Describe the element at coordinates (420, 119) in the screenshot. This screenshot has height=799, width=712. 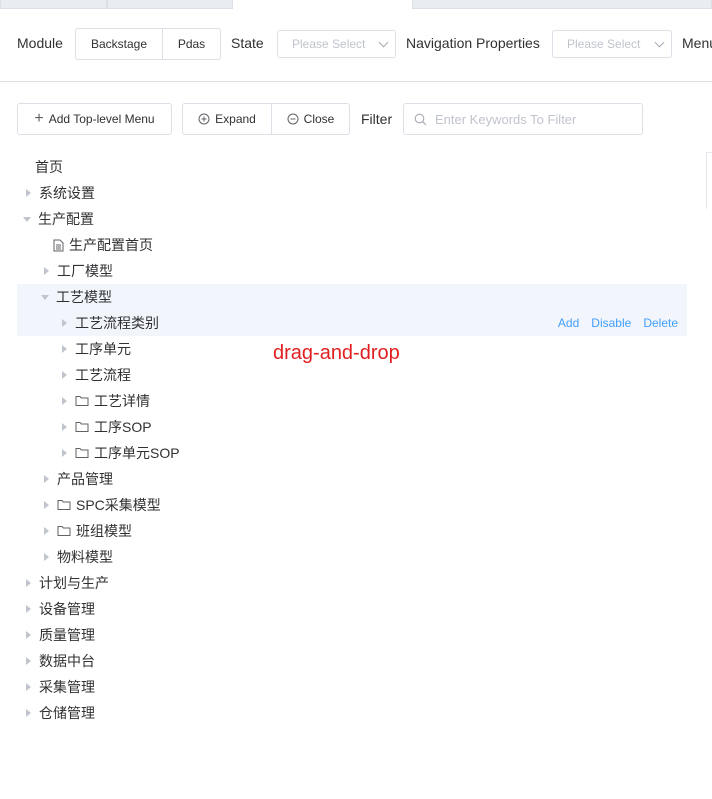
I see `search-icon` at that location.